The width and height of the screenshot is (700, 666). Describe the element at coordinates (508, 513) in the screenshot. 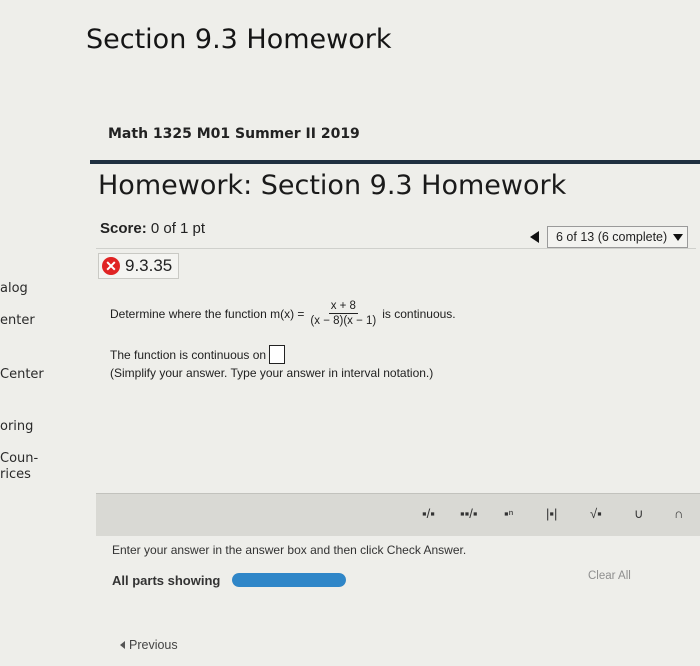

I see `exponent-button: ▪ⁿ` at that location.